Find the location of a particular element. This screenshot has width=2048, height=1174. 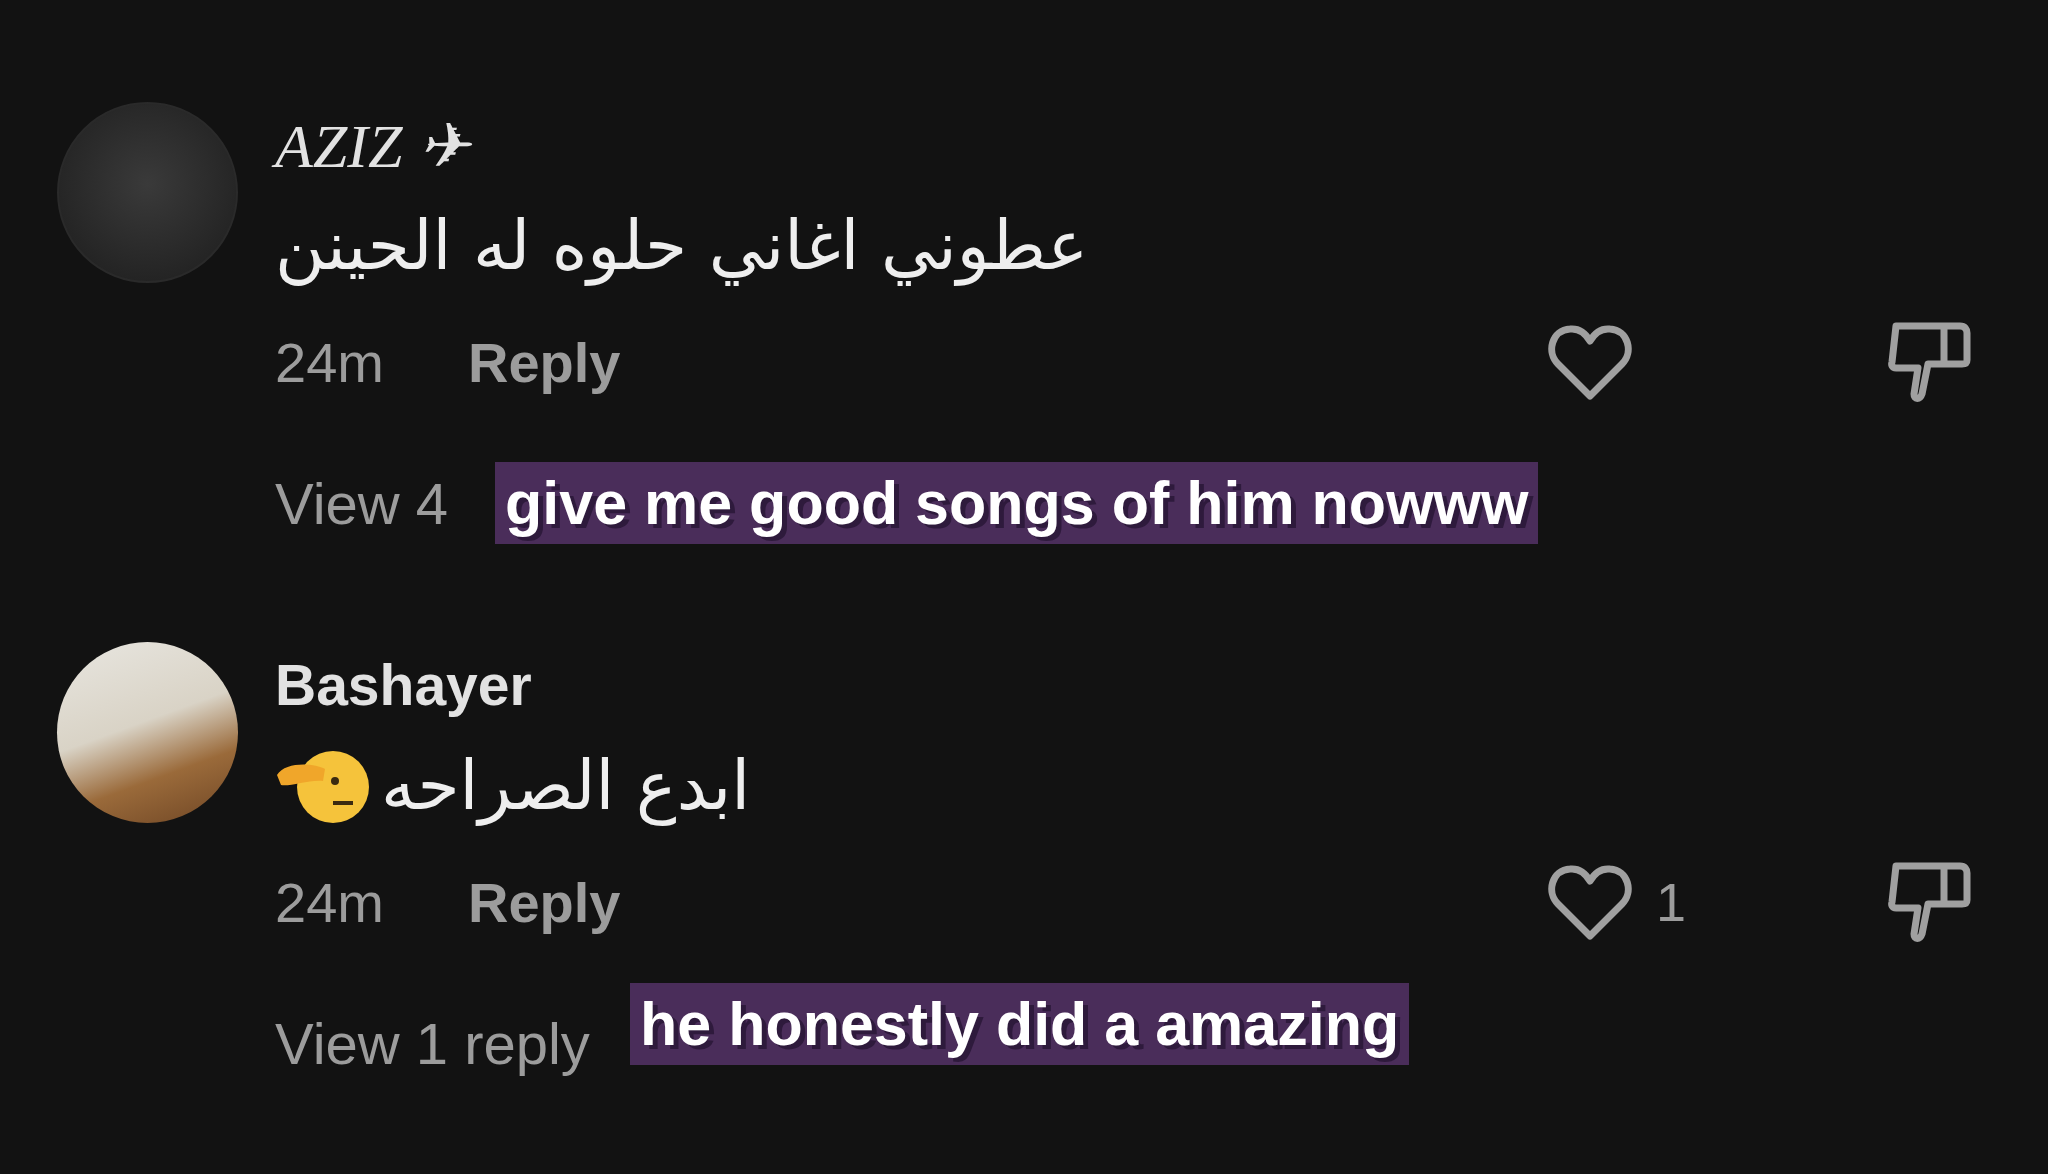

video-caption: he honestly did a amazing is located at coordinates (1020, 1024).